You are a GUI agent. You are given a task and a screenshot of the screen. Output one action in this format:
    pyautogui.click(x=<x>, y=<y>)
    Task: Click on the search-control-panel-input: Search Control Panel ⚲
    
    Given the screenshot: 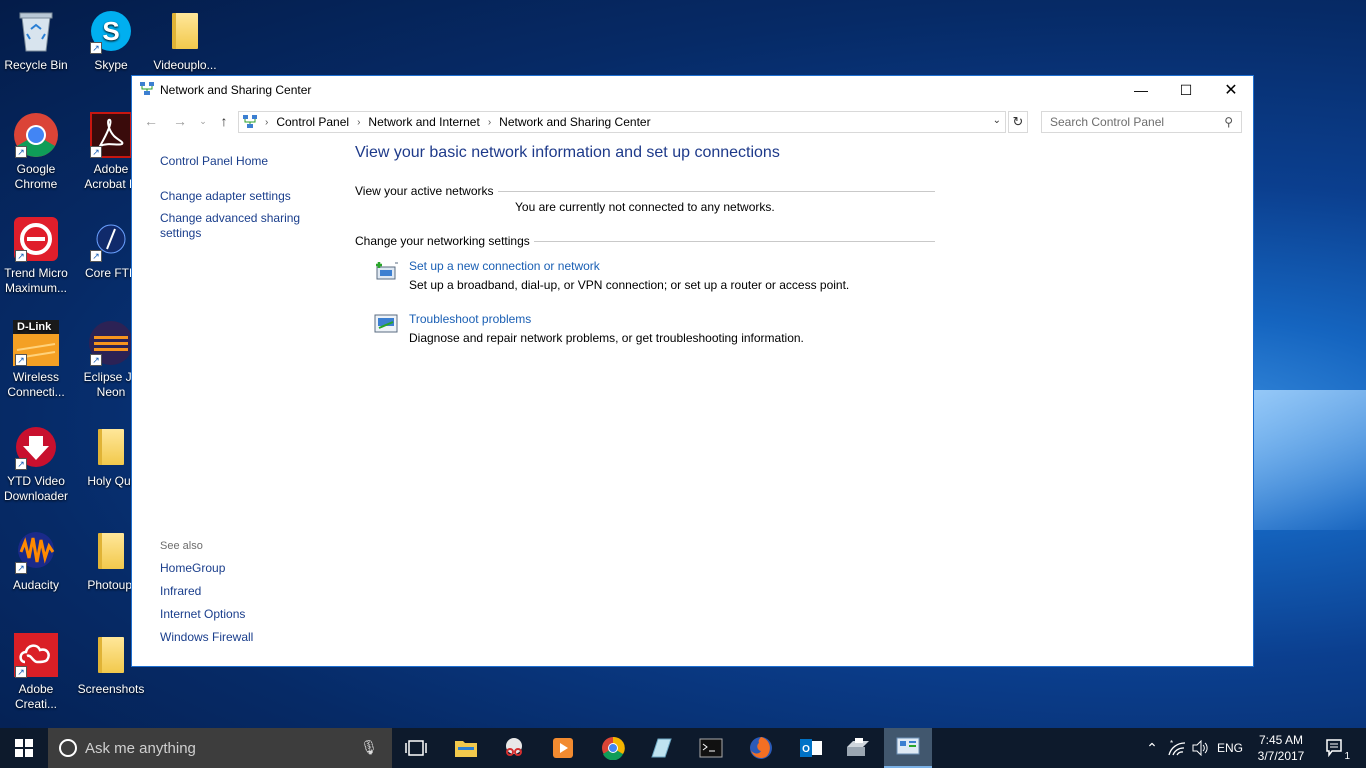 What is the action you would take?
    pyautogui.click(x=1141, y=122)
    